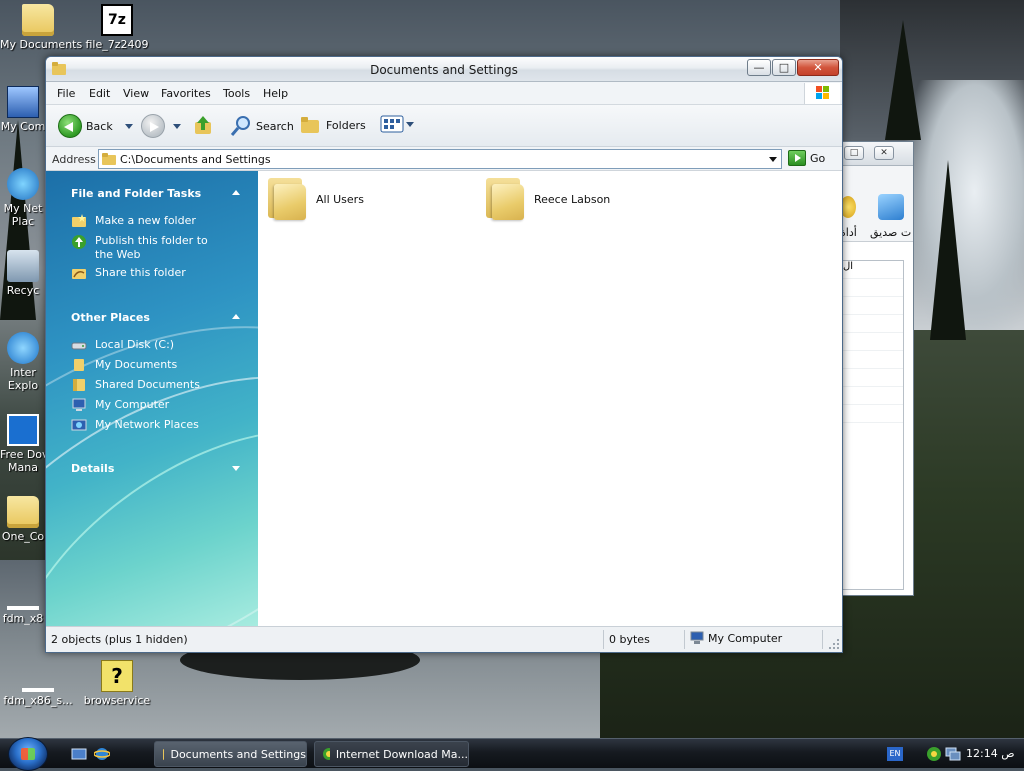 Image resolution: width=1024 pixels, height=771 pixels. Describe the element at coordinates (440, 159) in the screenshot. I see `address-input: C:\Documents and Settings` at that location.